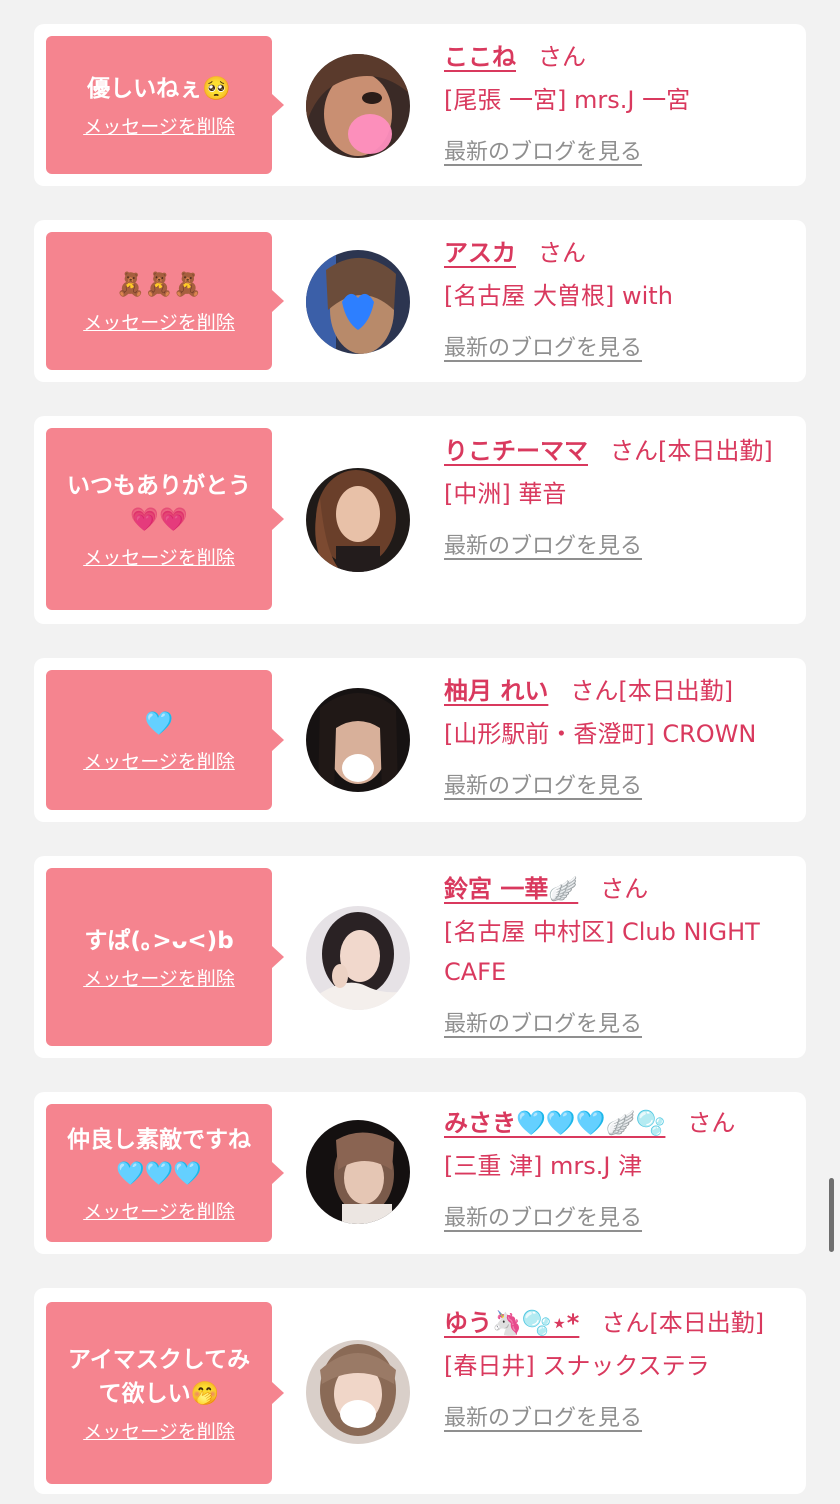 The width and height of the screenshot is (840, 1504). I want to click on message-bubble: いつもありがとう 💗💗 メッセージを削除, so click(165, 519).